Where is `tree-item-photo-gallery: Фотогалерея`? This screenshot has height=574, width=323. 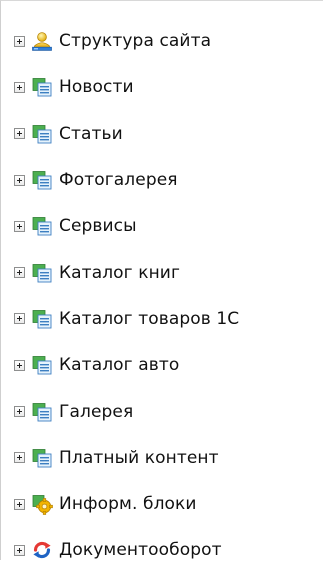
tree-item-photo-gallery: Фотогалерея is located at coordinates (126, 180).